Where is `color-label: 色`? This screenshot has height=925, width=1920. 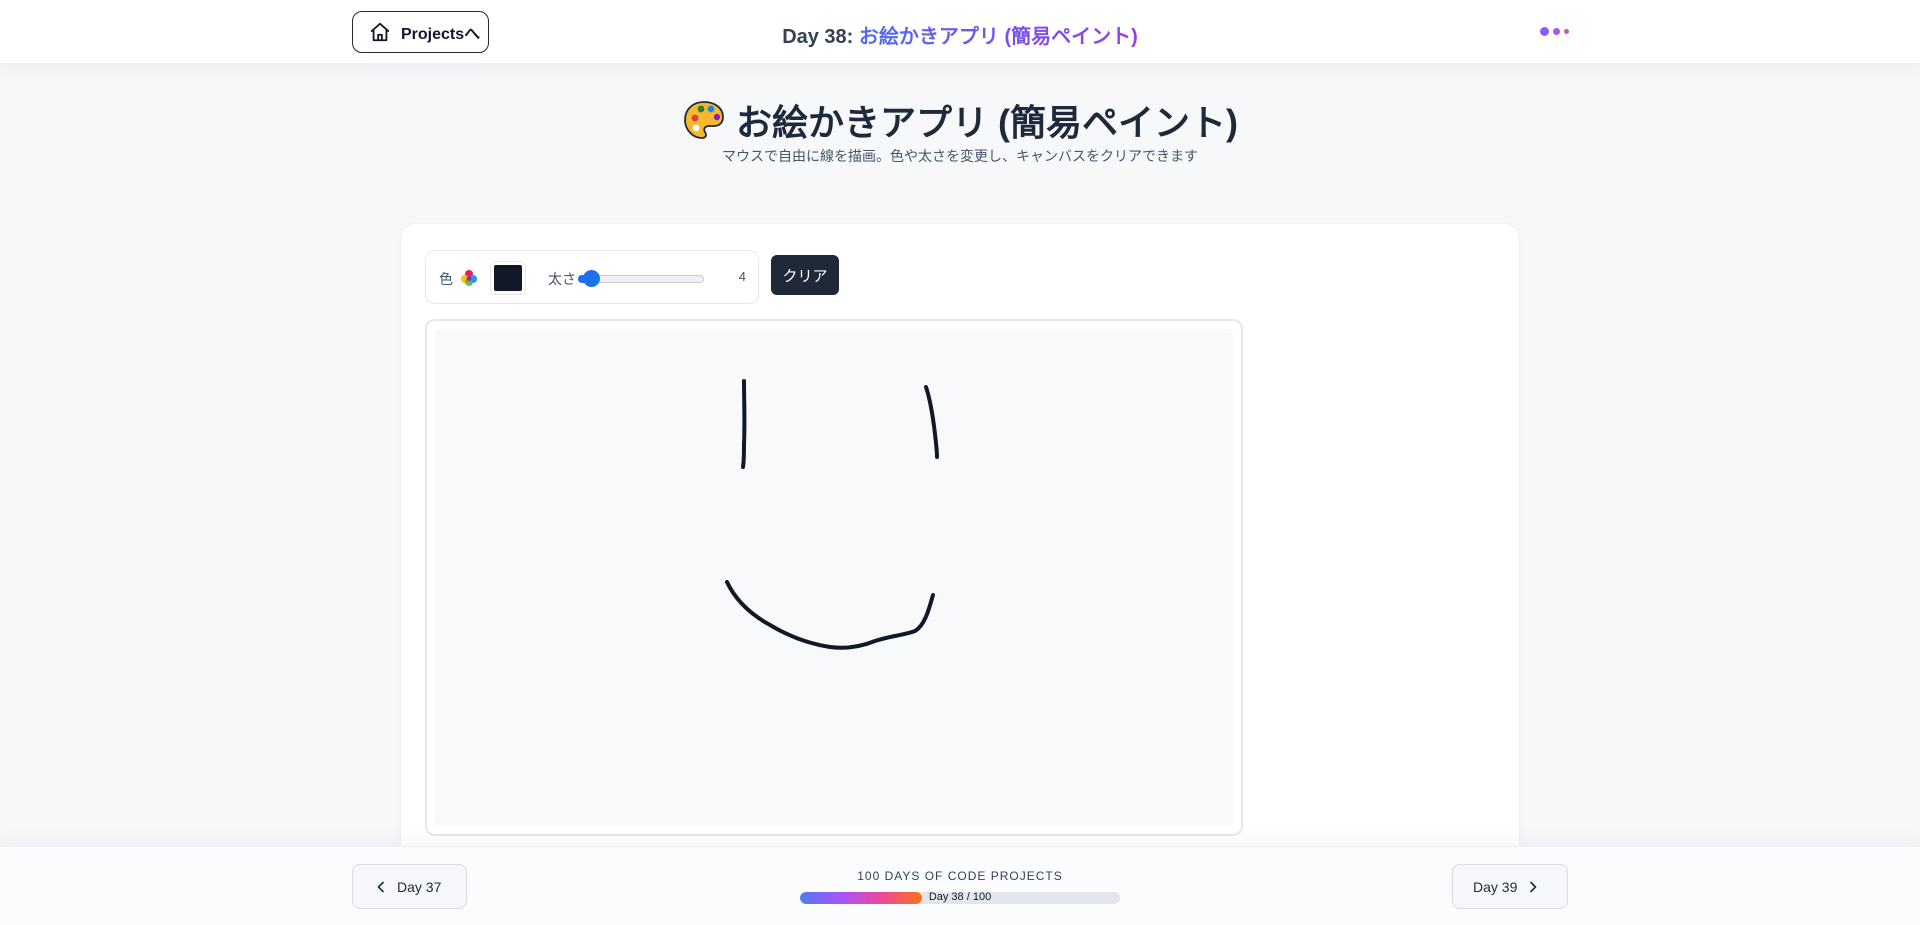 color-label: 色 is located at coordinates (446, 279).